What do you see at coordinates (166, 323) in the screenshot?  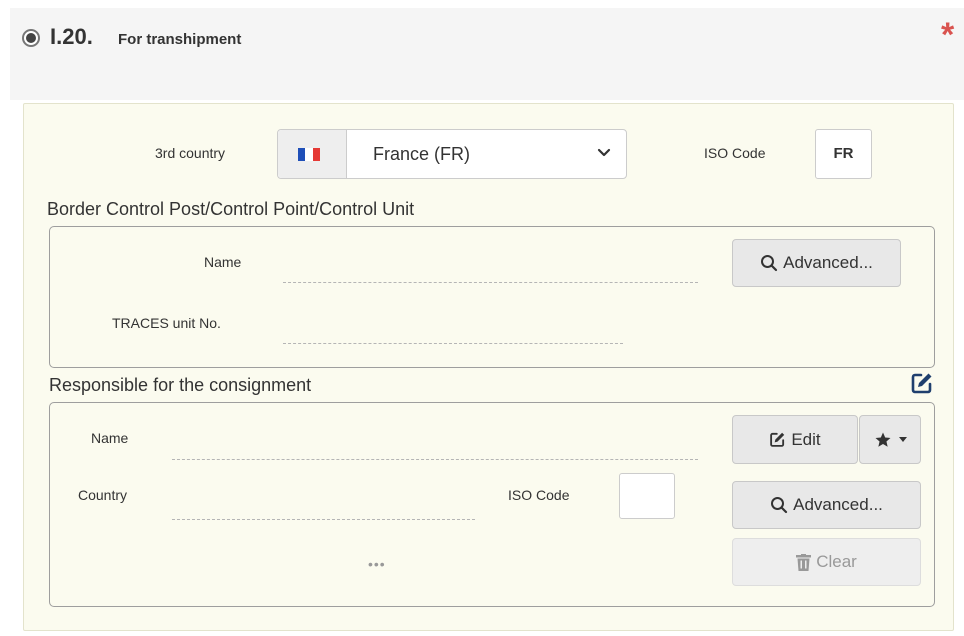 I see `traces-unit-label: TRACES unit No.` at bounding box center [166, 323].